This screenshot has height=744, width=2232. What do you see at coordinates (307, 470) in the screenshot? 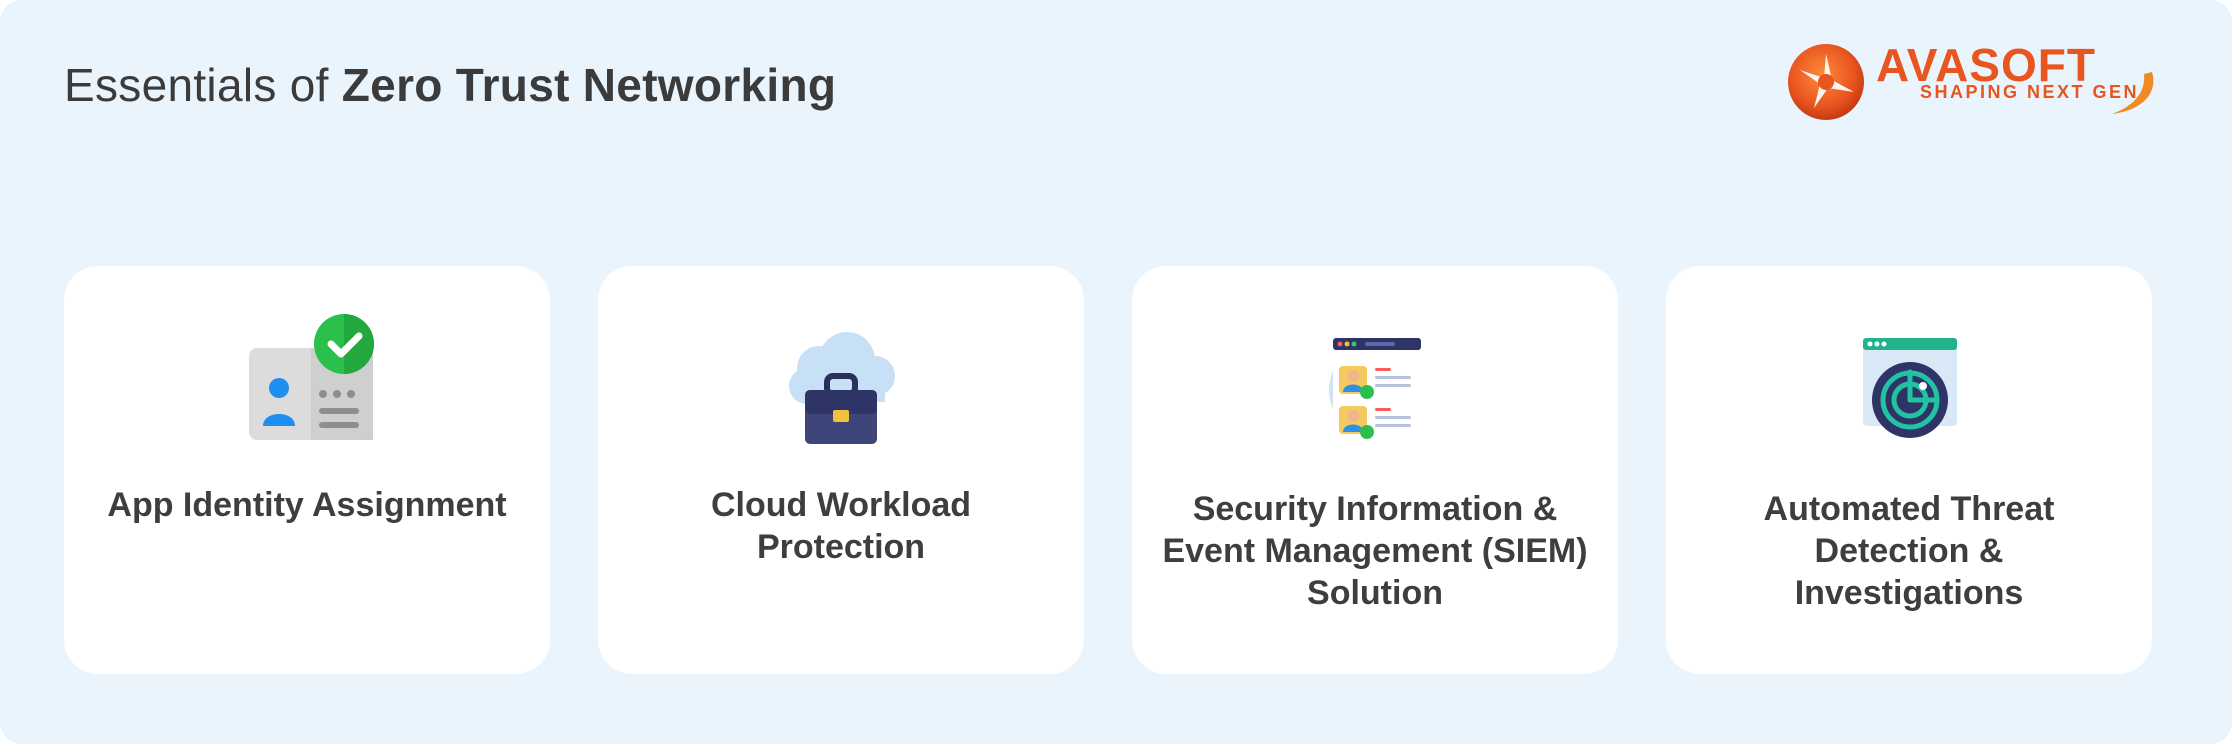
I see `card-app-identity: App Identity Assignment` at bounding box center [307, 470].